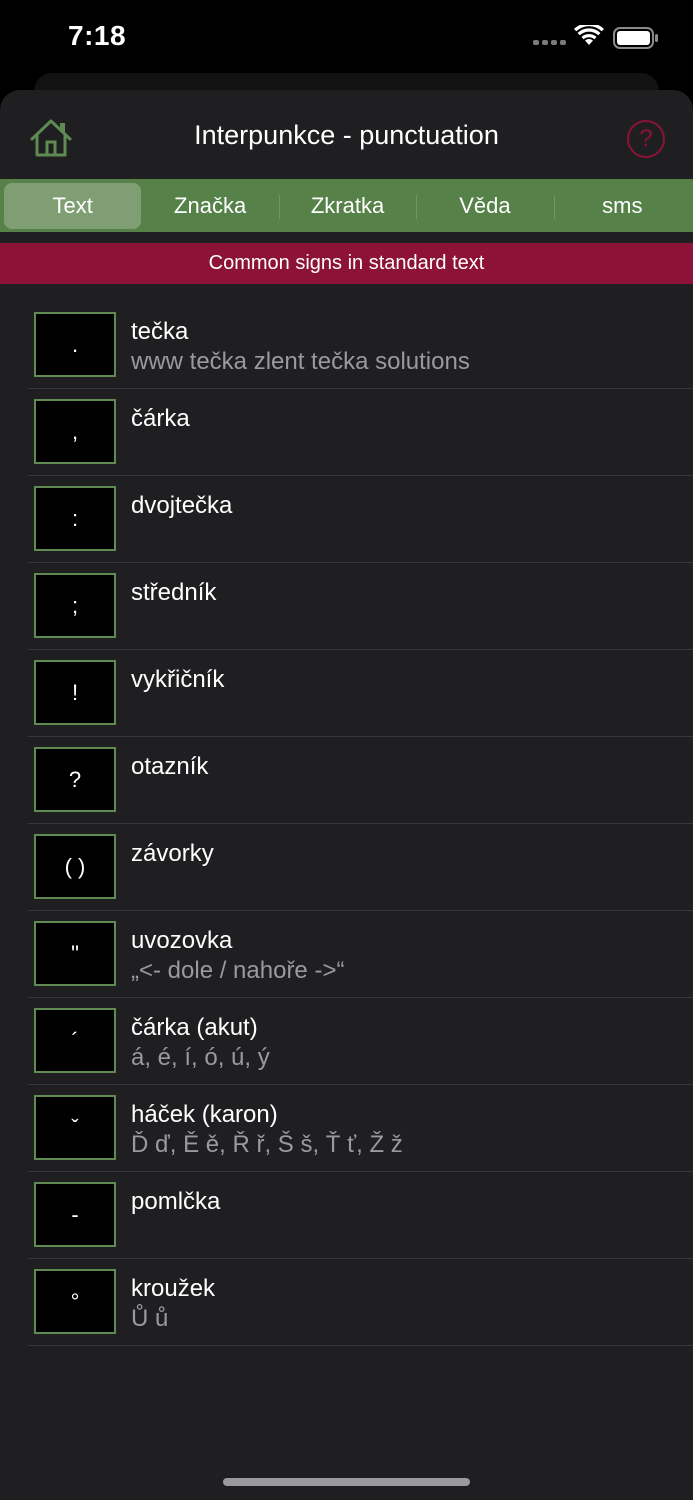  What do you see at coordinates (622, 206) in the screenshot?
I see `tab-sms: sms` at bounding box center [622, 206].